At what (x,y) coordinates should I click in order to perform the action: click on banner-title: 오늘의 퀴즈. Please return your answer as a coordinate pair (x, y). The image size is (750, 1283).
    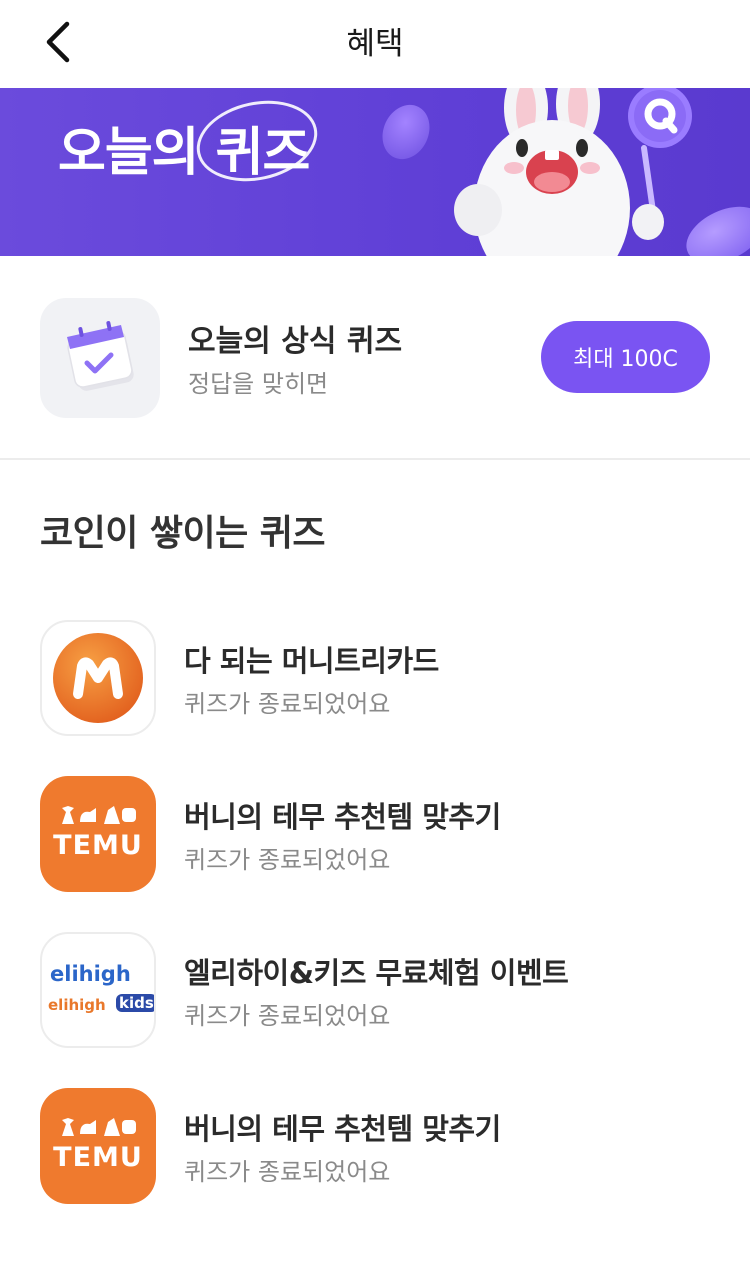
    Looking at the image, I should click on (184, 153).